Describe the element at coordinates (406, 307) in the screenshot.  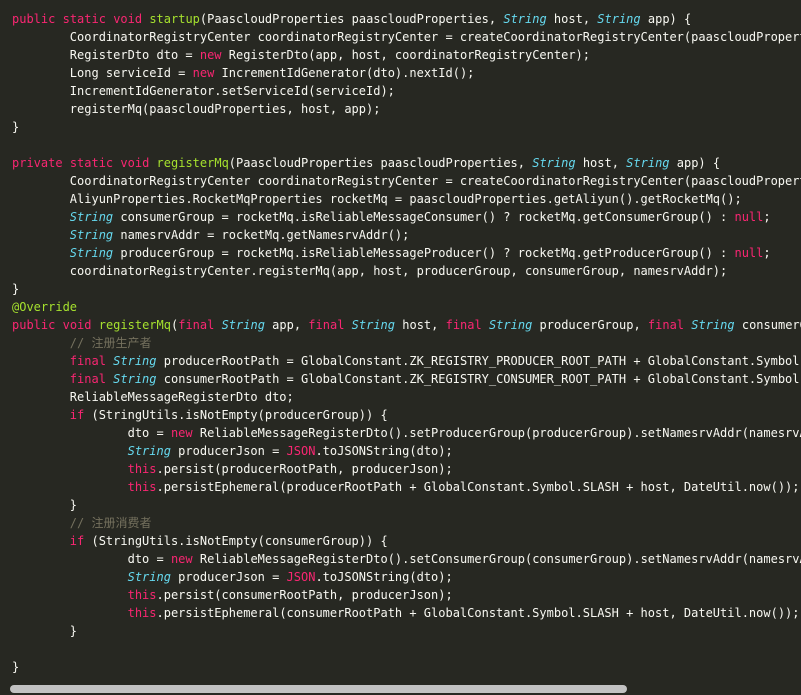
I see `code-line: @Override` at that location.